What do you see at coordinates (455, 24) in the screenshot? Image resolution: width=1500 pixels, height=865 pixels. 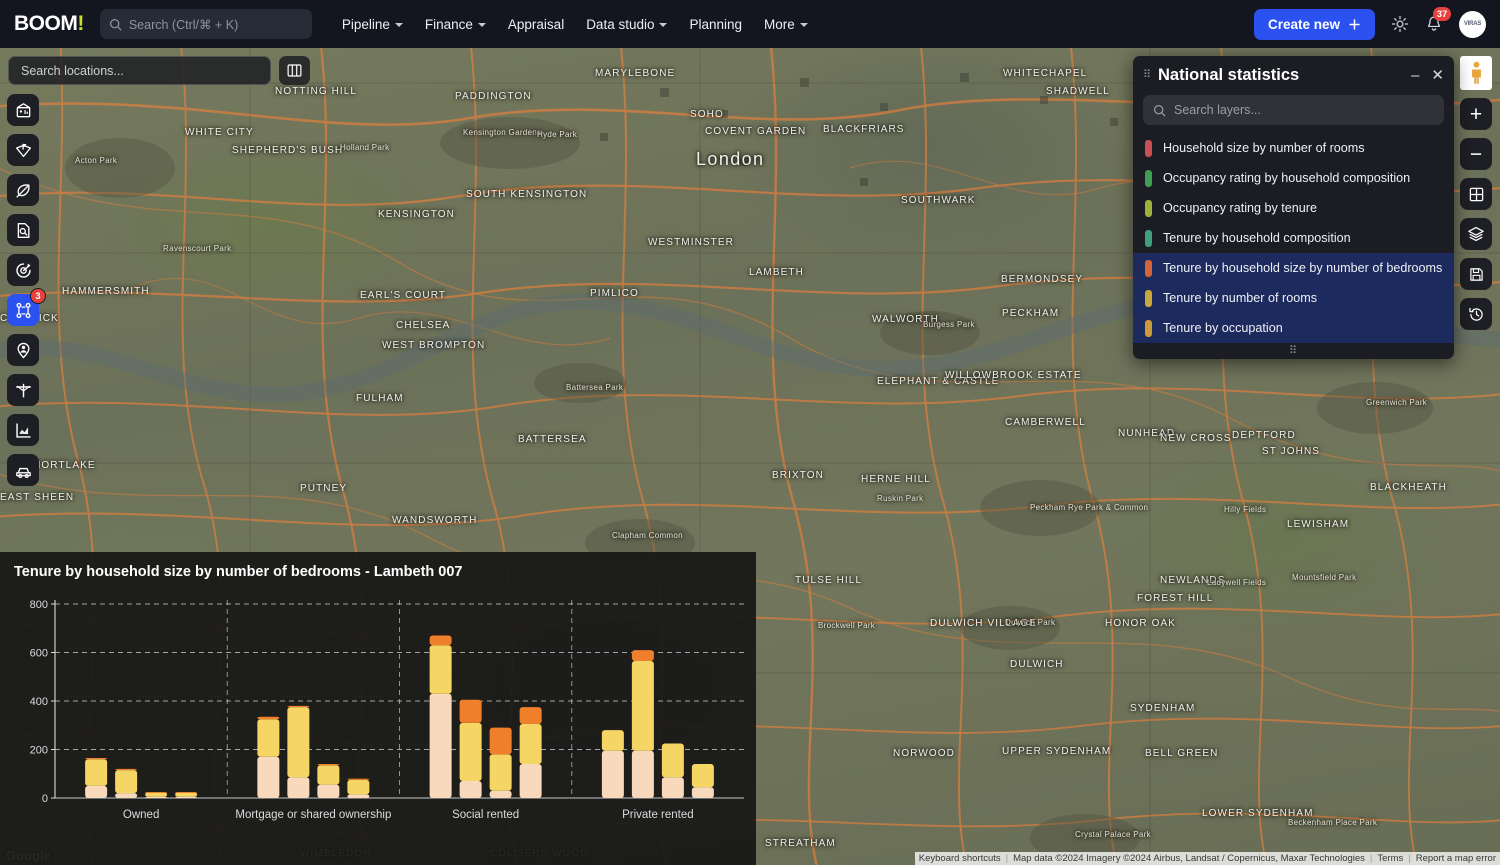 I see `nav-item-finance: Finance` at bounding box center [455, 24].